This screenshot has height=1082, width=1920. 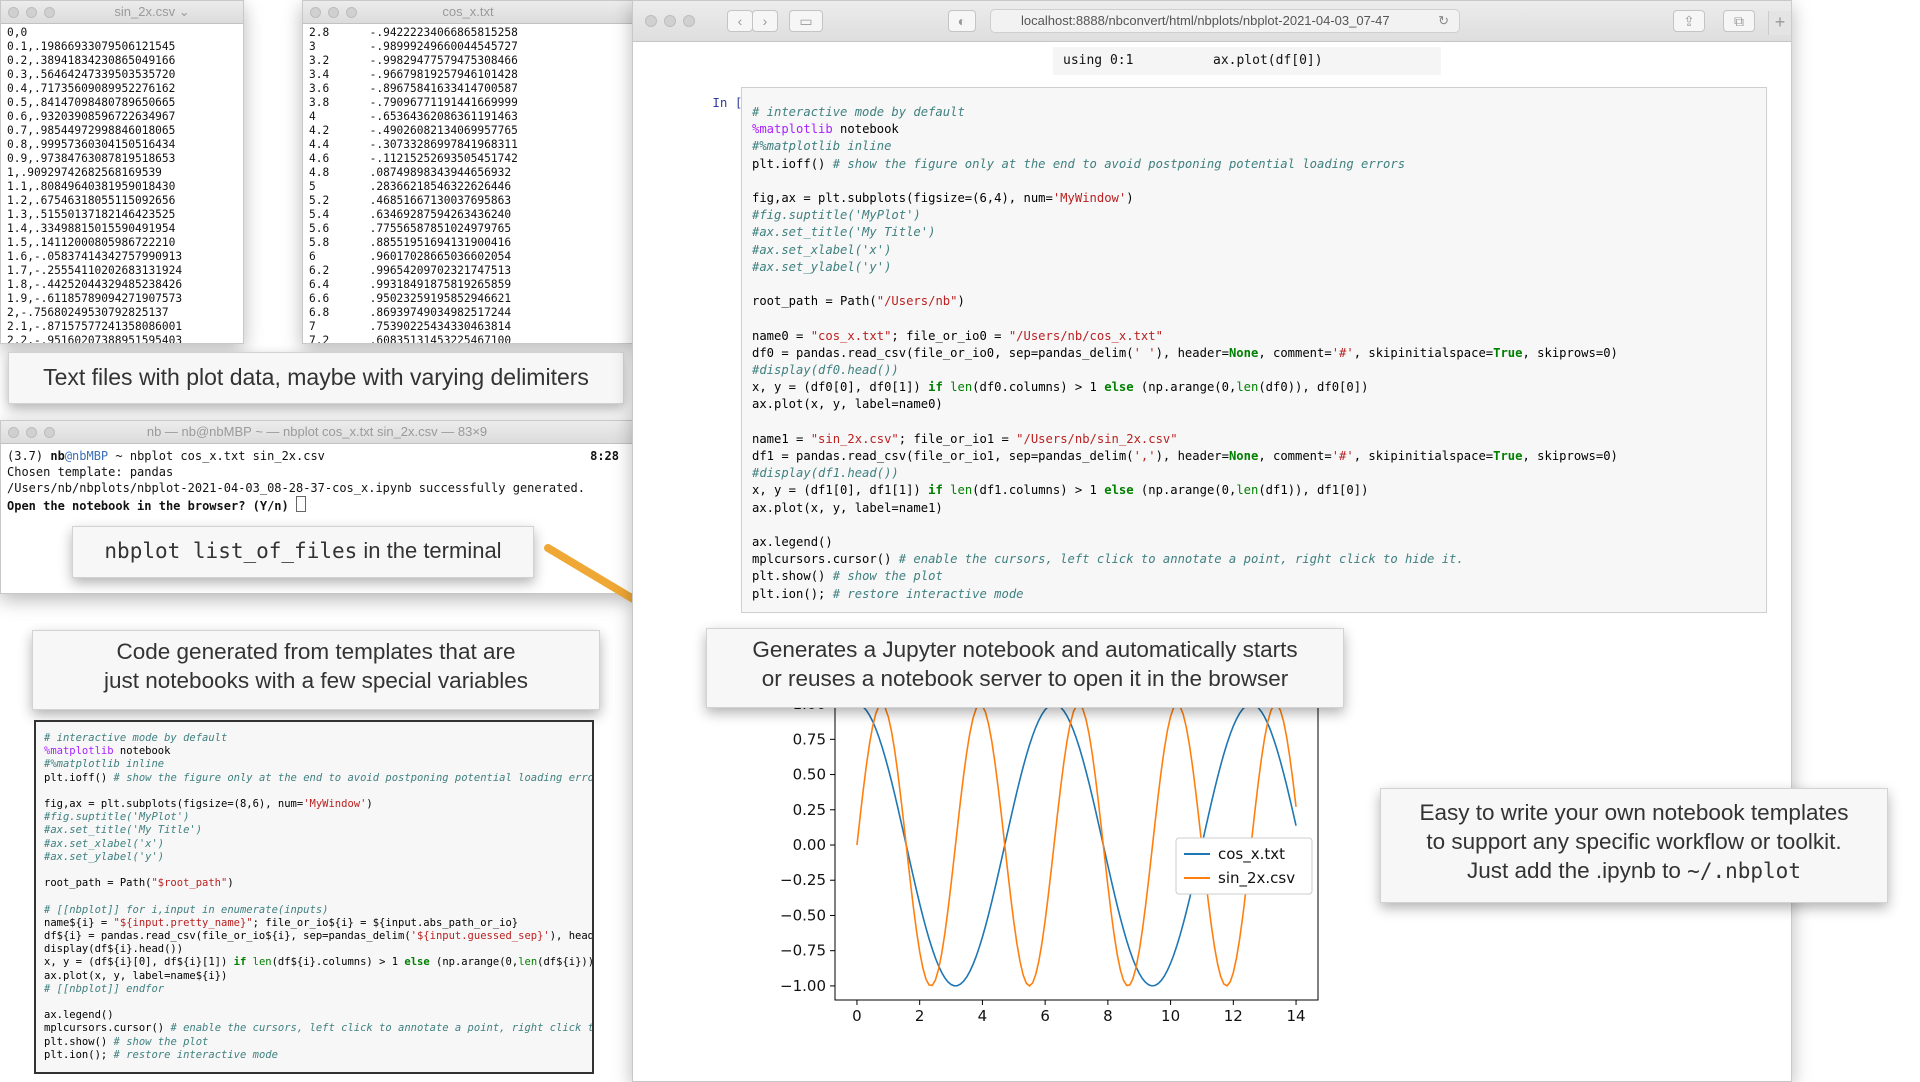 I want to click on forward-button: ›, so click(x=765, y=21).